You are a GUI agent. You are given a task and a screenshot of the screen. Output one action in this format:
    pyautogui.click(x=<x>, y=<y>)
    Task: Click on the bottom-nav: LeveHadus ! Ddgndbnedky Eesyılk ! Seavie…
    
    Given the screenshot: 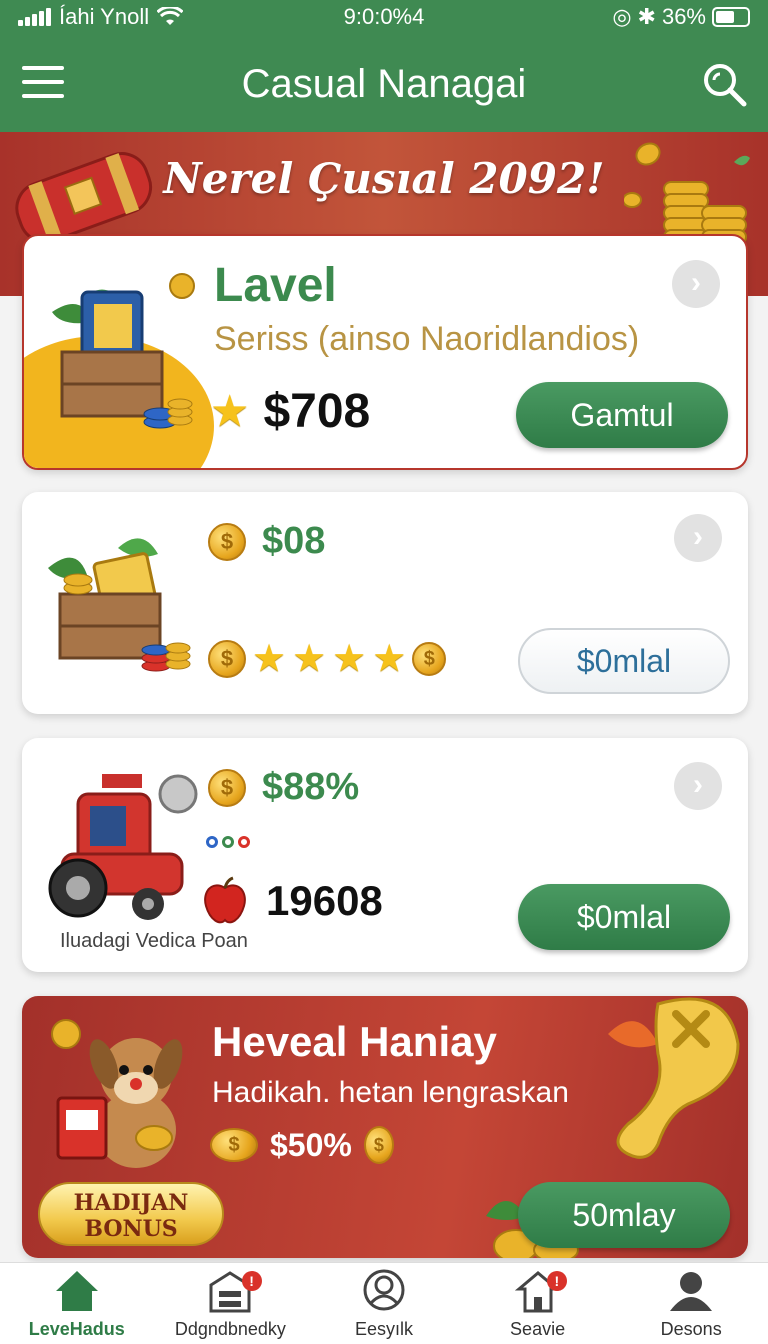 What is the action you would take?
    pyautogui.click(x=384, y=1303)
    